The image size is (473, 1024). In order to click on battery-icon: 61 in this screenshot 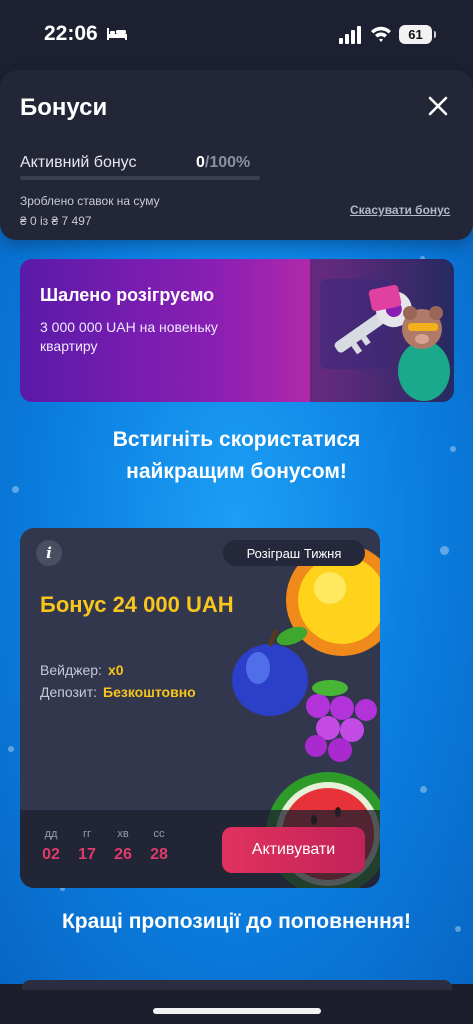, I will do `click(417, 34)`.